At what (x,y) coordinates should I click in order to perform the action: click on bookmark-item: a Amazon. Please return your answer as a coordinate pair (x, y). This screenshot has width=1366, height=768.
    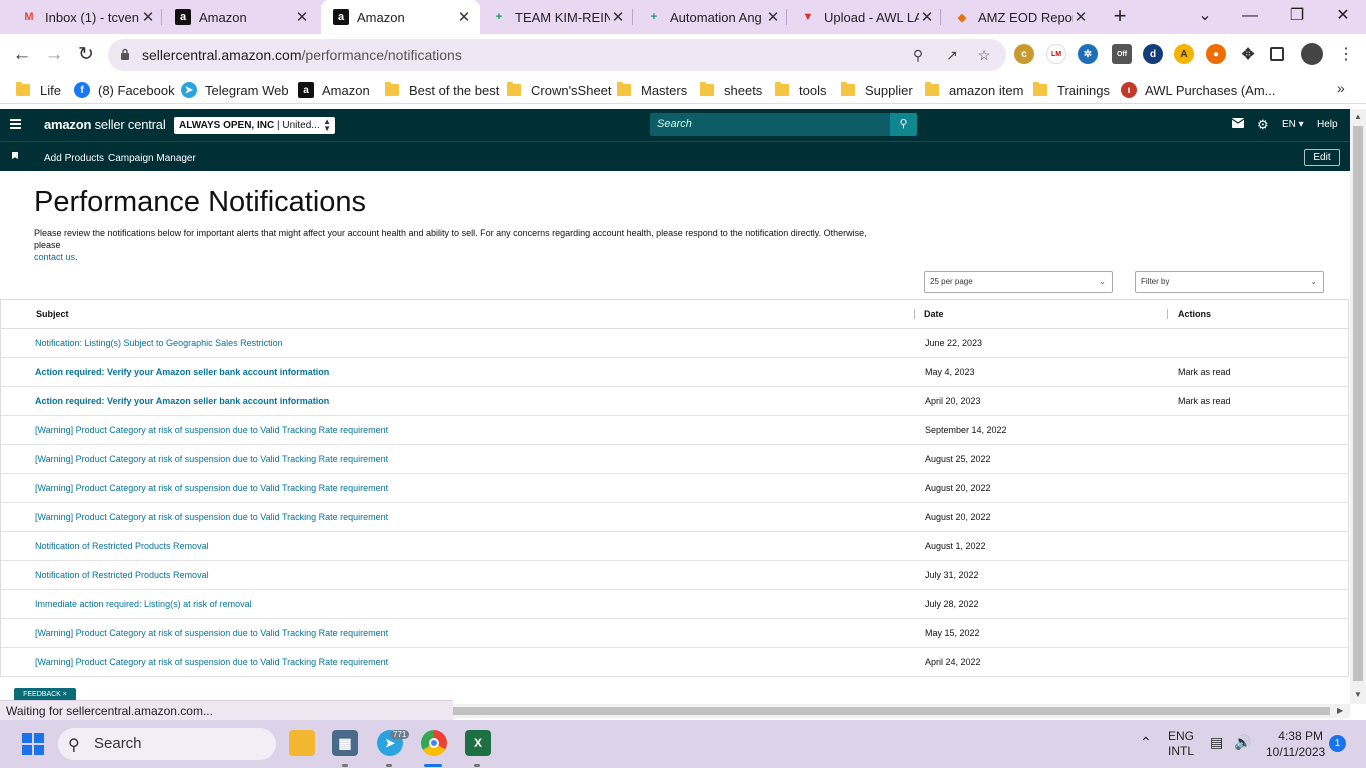
    Looking at the image, I should click on (334, 90).